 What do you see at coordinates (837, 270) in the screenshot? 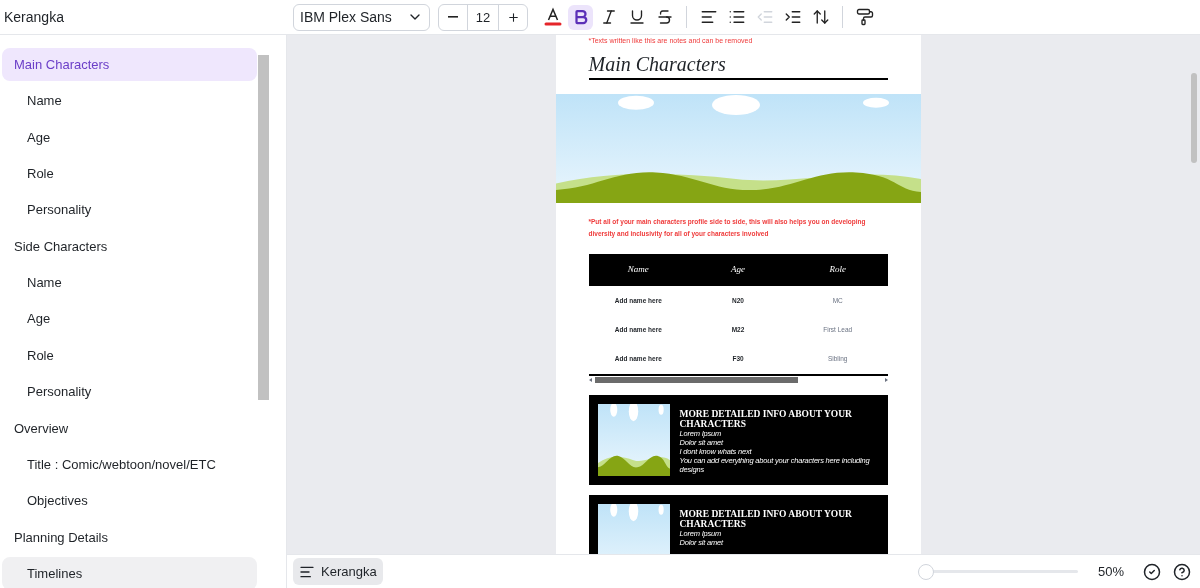
I see `column-header: Role` at bounding box center [837, 270].